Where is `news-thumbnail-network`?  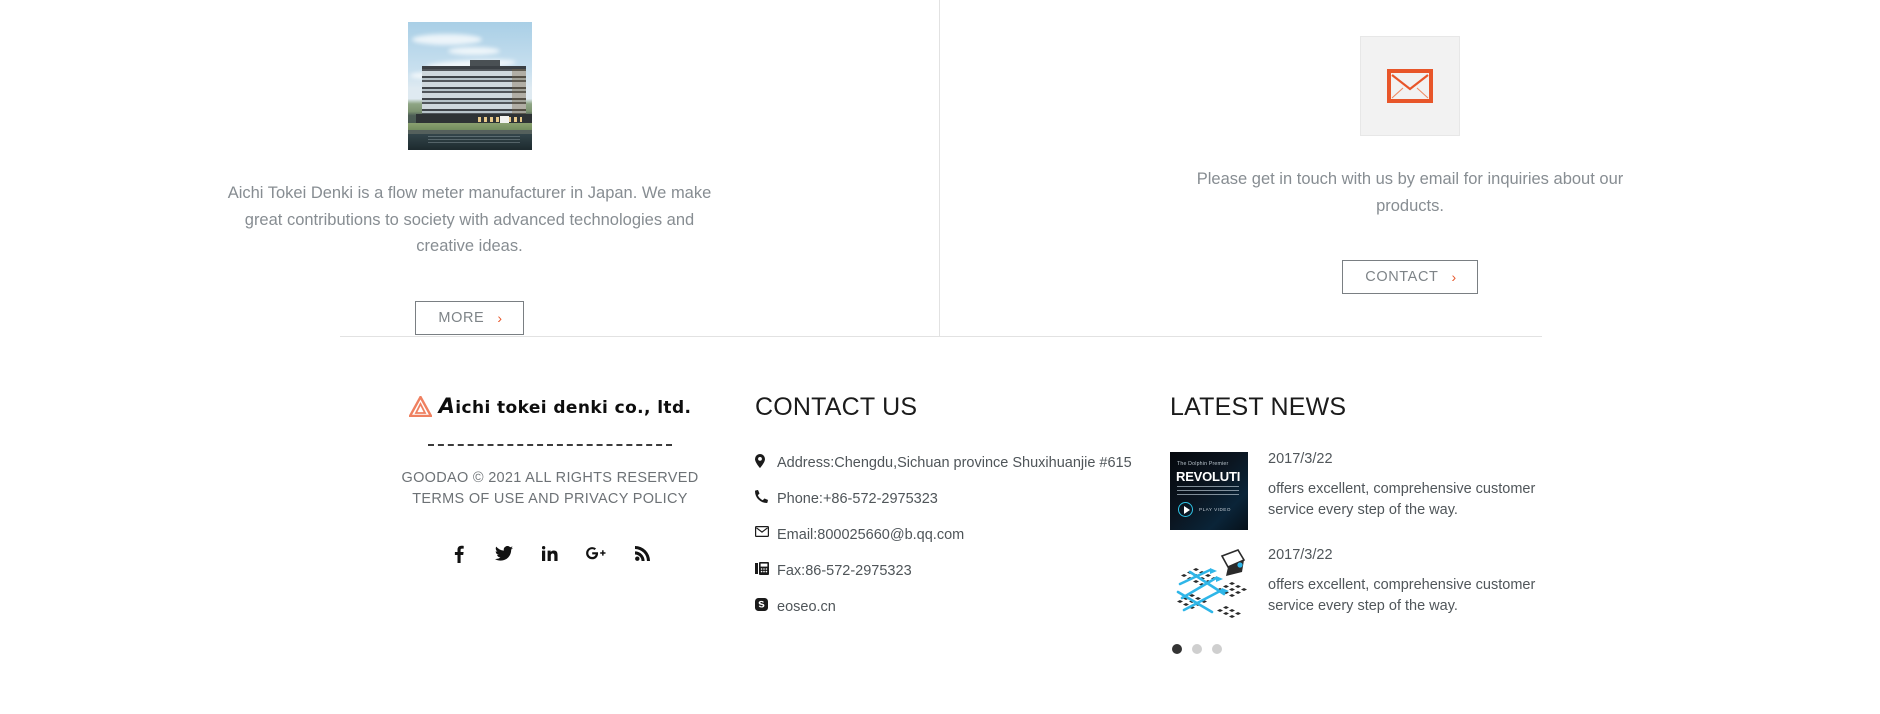
news-thumbnail-network is located at coordinates (1209, 587).